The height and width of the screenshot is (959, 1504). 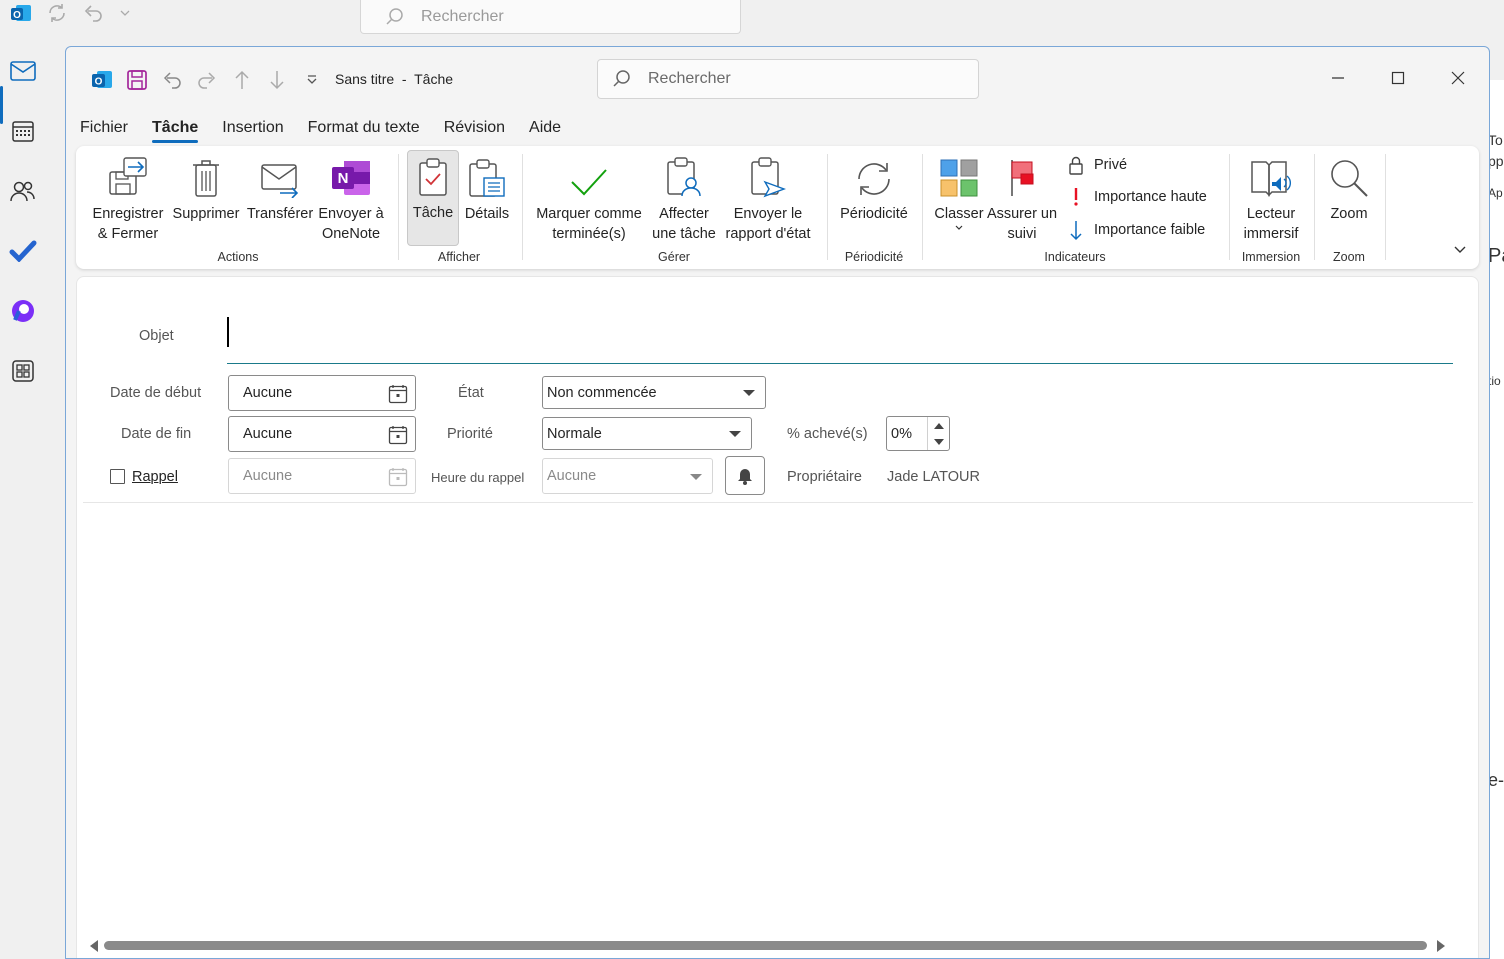 I want to click on group-label-tags: Indicateurs, so click(x=1075, y=257).